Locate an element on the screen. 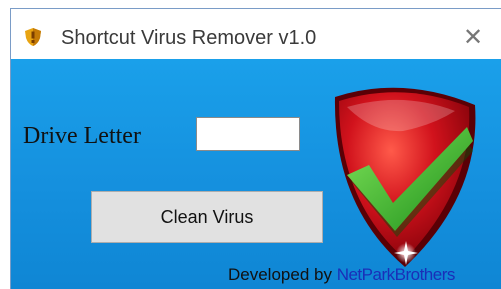 Image resolution: width=501 pixels, height=289 pixels. close-icon: ✕ is located at coordinates (473, 37).